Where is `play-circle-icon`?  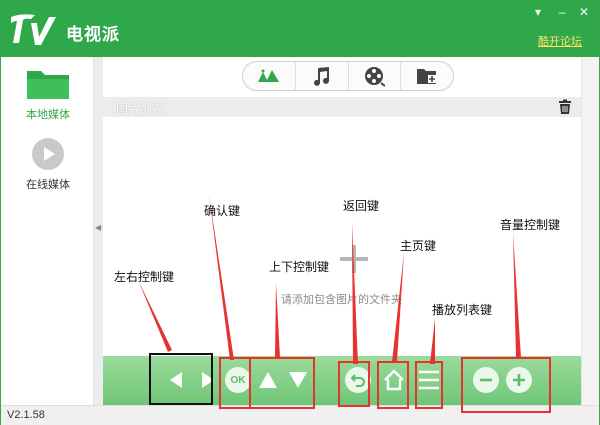
play-circle-icon is located at coordinates (48, 154).